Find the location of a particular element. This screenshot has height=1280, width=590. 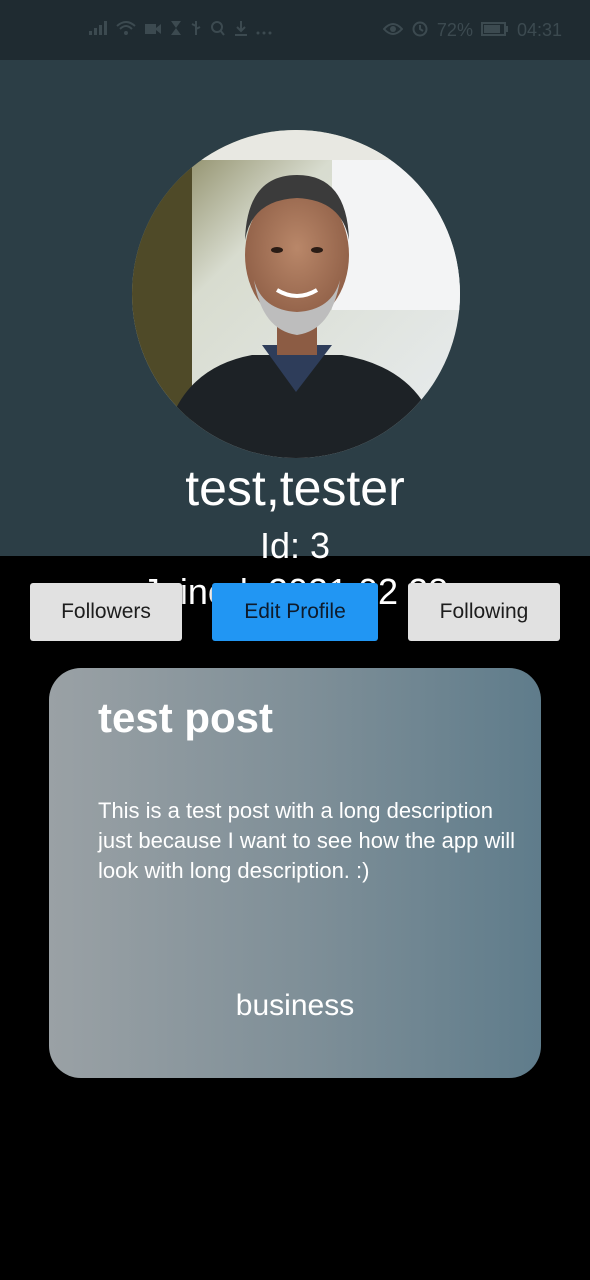

following-button: Following is located at coordinates (484, 612).